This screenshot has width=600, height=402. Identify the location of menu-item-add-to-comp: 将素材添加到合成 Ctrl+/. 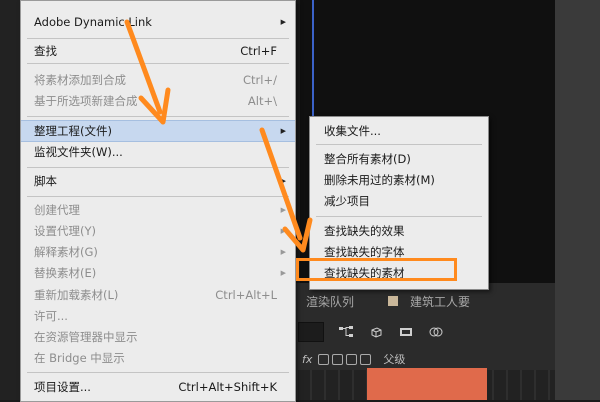
(158, 80).